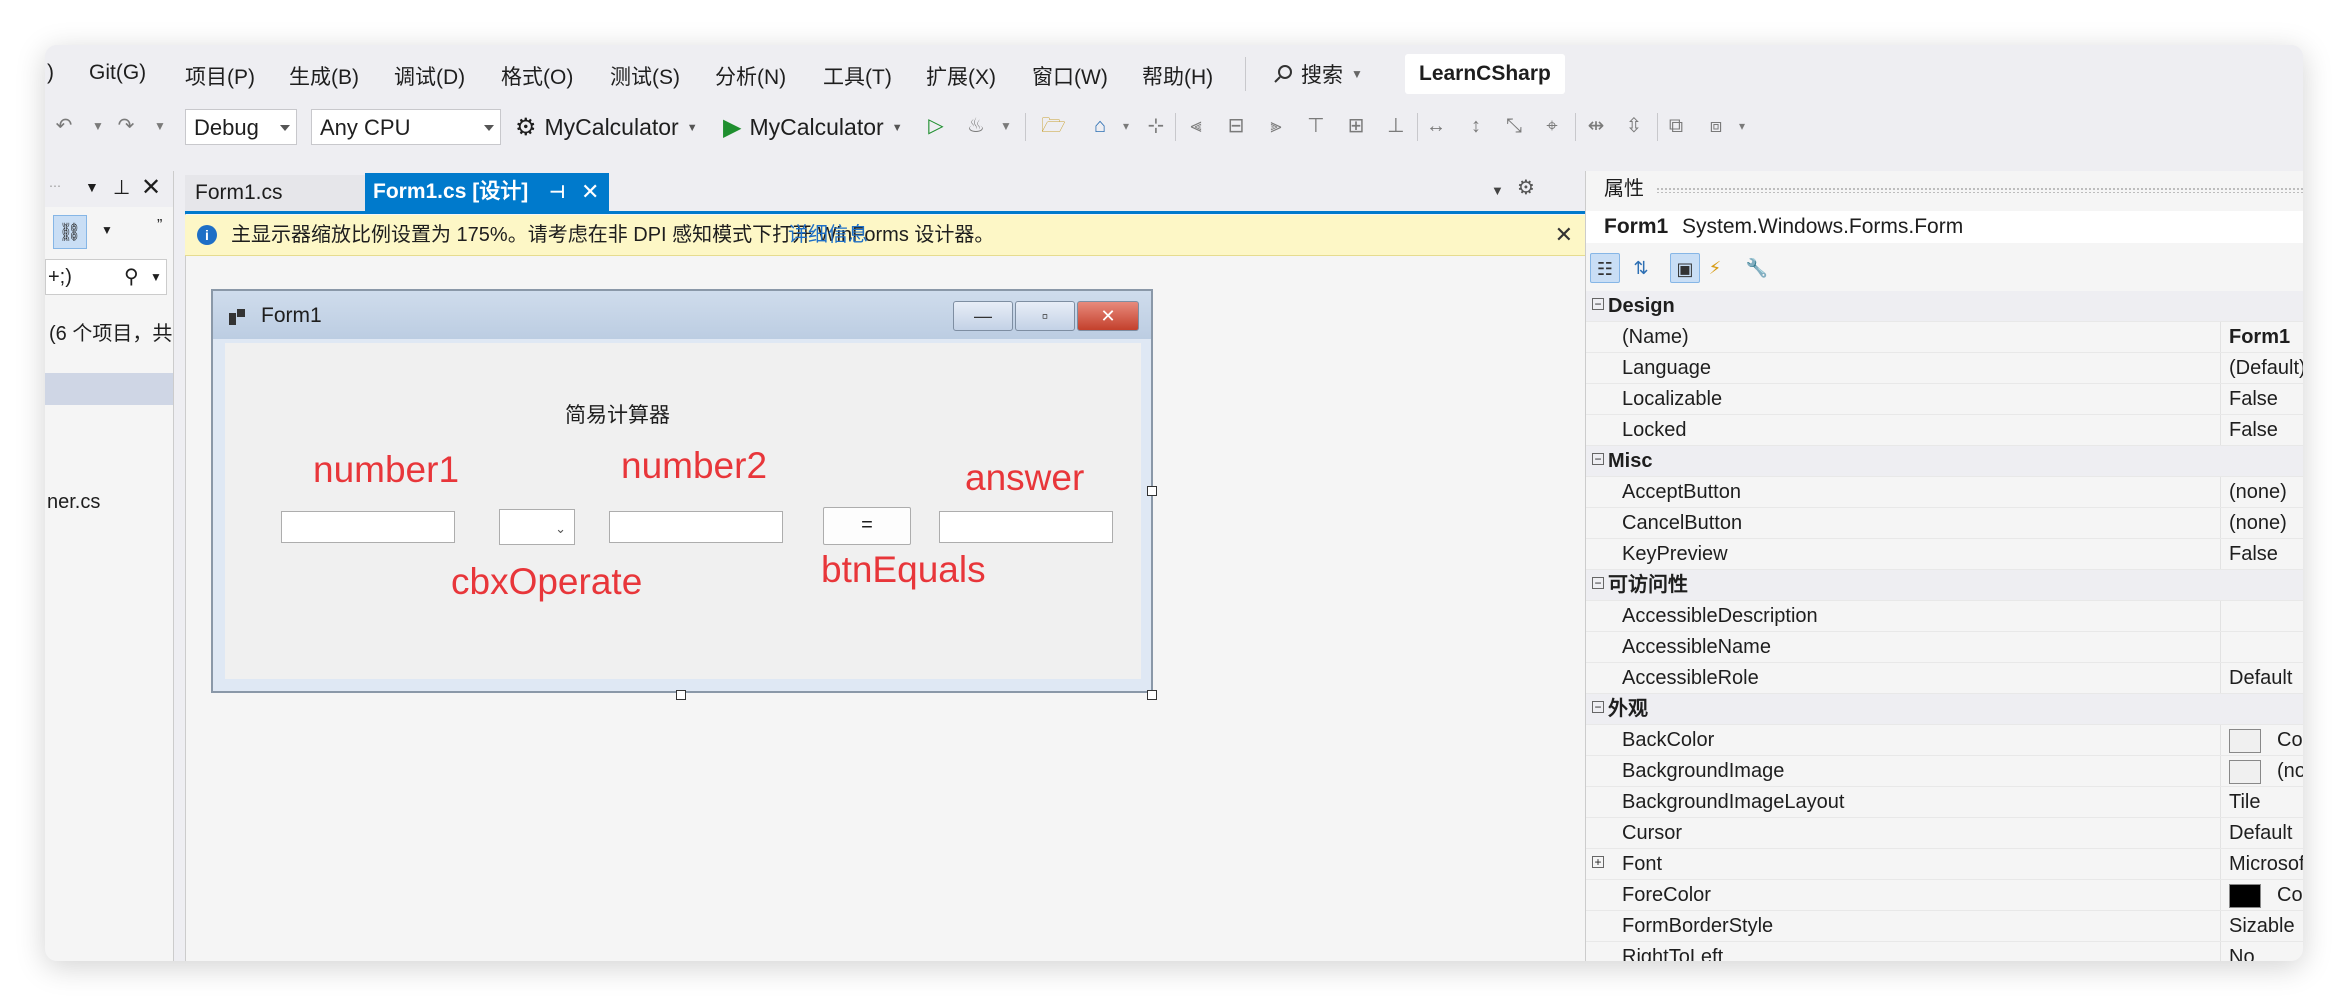 The image size is (2348, 1006). I want to click on property-row: Cursor Default, so click(1944, 833).